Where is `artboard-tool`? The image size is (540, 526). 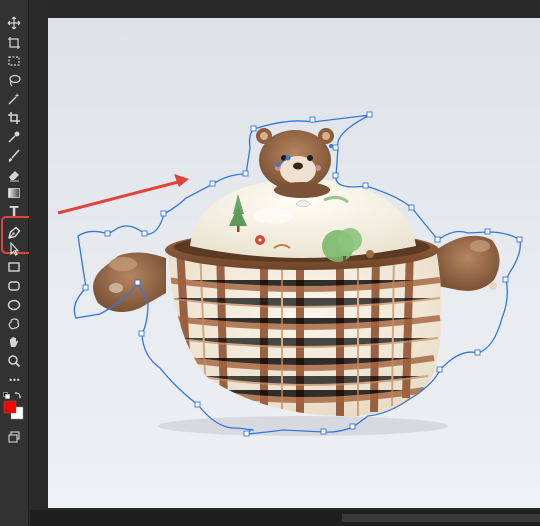
artboard-tool is located at coordinates (14, 43).